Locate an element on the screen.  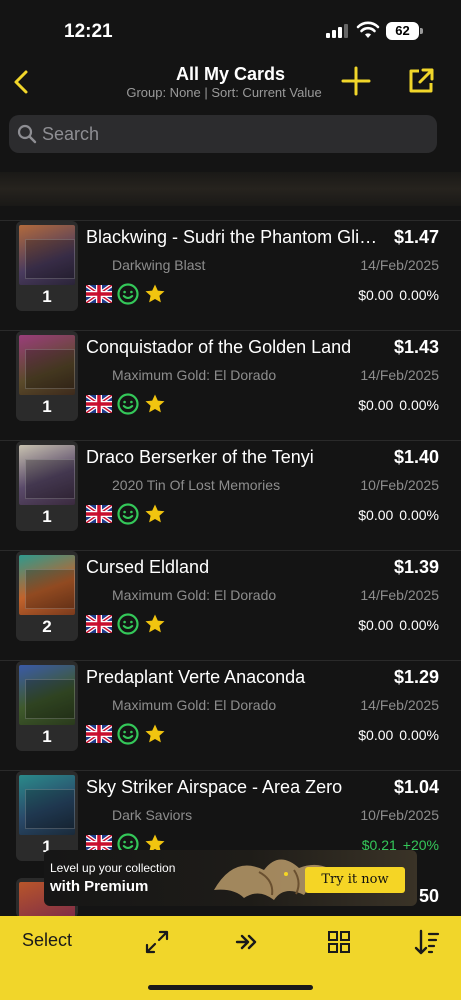
page-title: All My Cards is located at coordinates (230, 74).